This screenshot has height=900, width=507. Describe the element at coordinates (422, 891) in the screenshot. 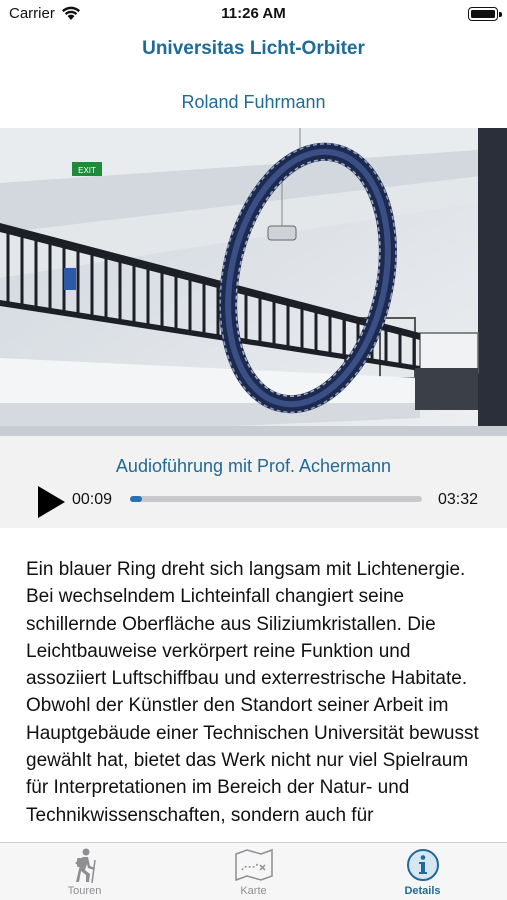

I see `tab-label: Details` at that location.